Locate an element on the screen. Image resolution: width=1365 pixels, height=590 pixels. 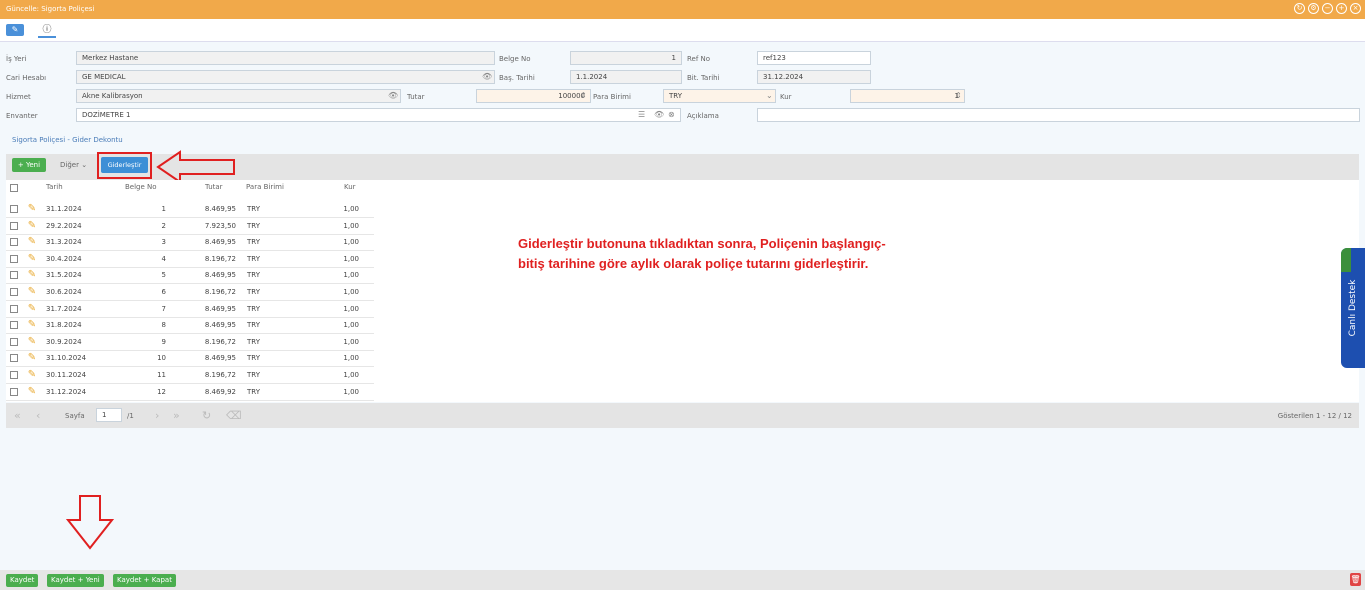
cell-tarih: 31.3.2024 is located at coordinates (64, 242).